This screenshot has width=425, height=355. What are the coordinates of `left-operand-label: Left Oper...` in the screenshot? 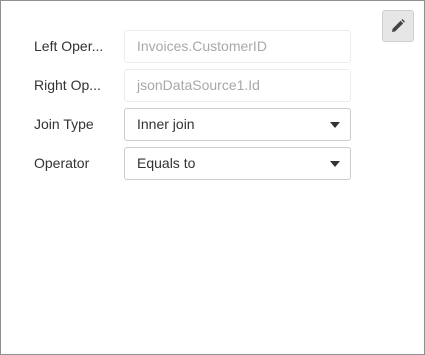 It's located at (69, 46).